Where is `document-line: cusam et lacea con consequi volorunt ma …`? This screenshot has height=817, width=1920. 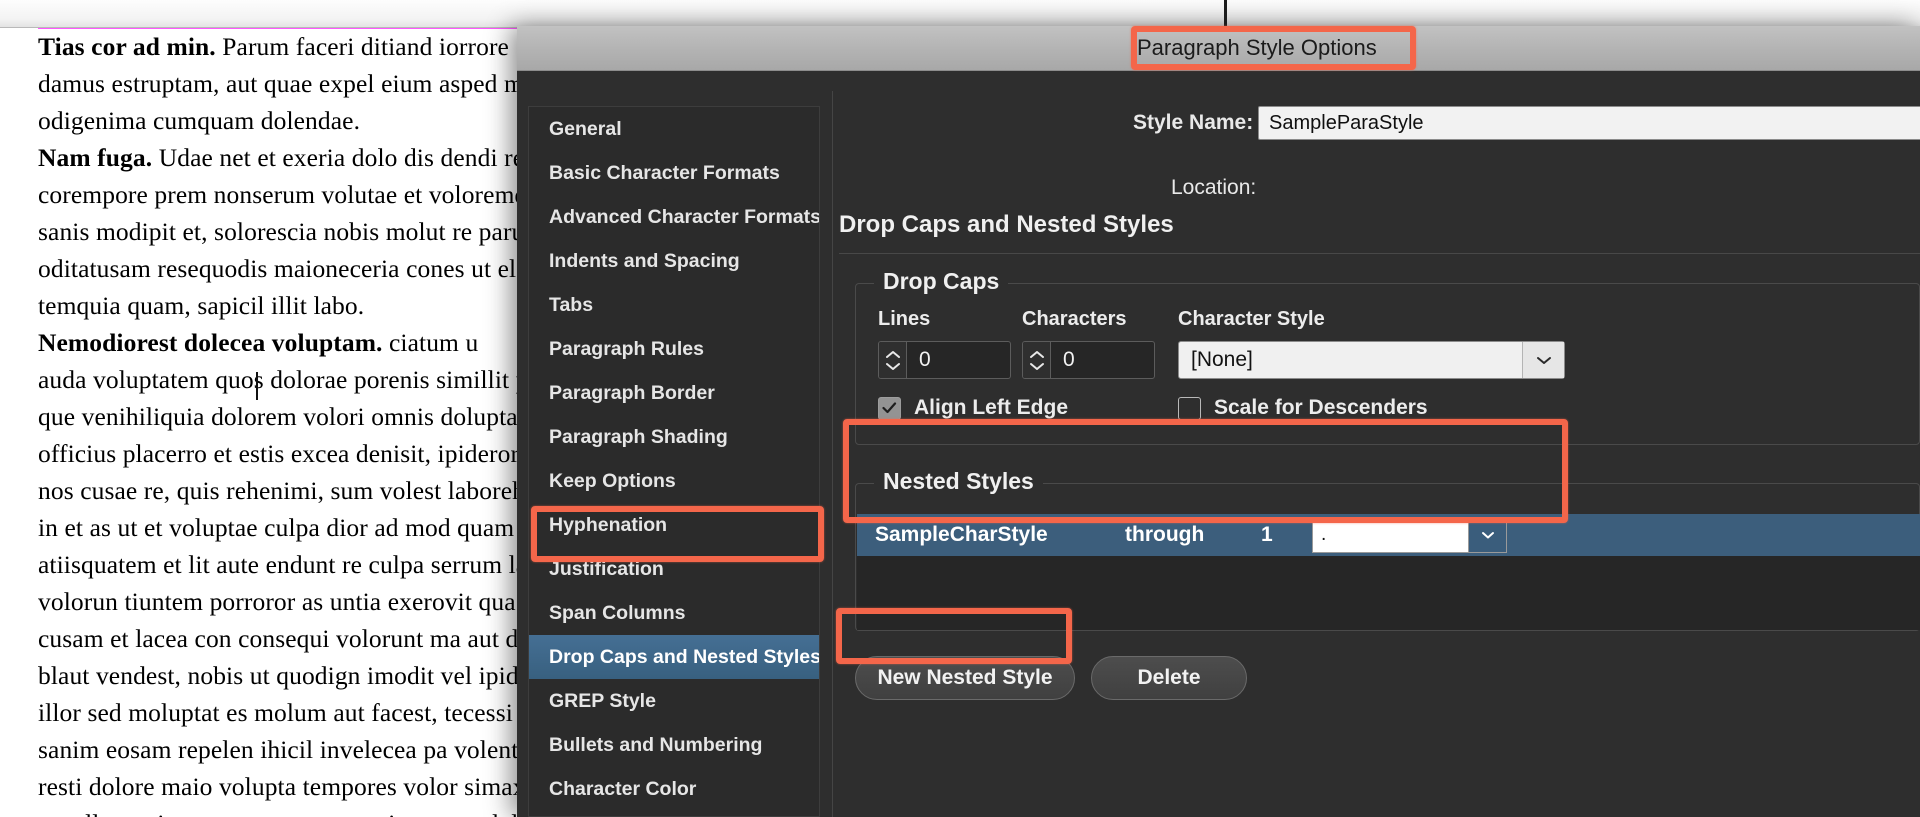
document-line: cusam et lacea con consequi volorunt ma … is located at coordinates (284, 638).